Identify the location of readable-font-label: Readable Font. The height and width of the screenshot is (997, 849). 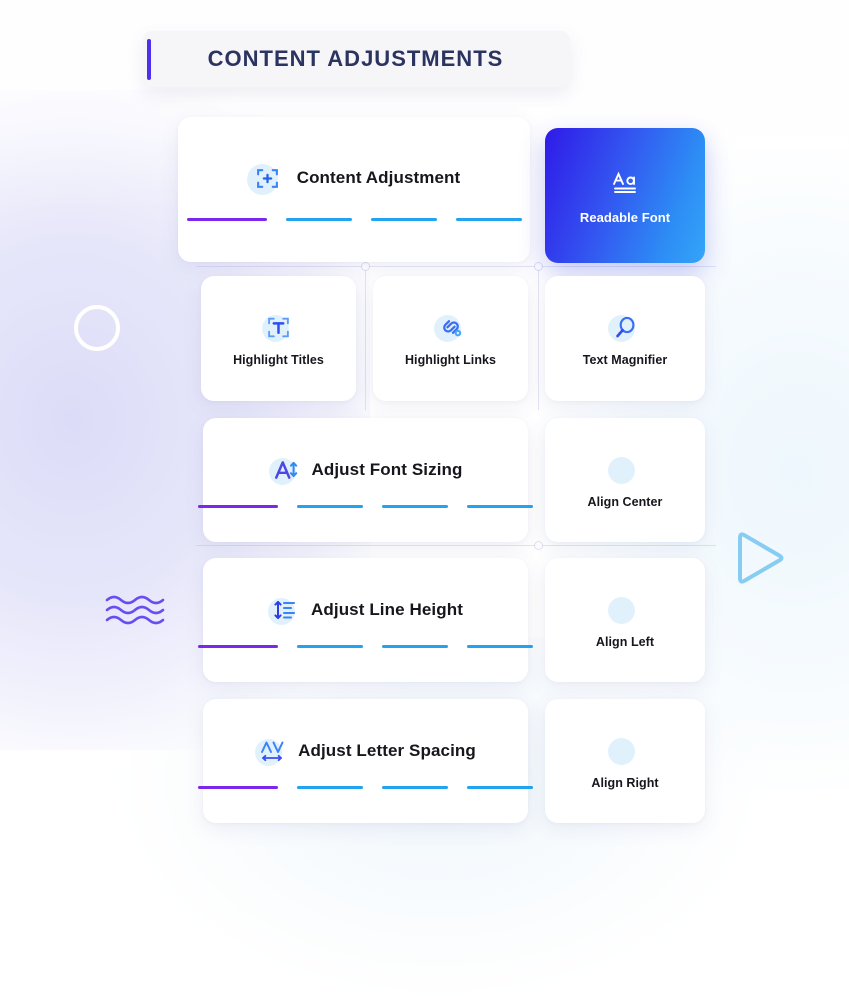
(625, 217).